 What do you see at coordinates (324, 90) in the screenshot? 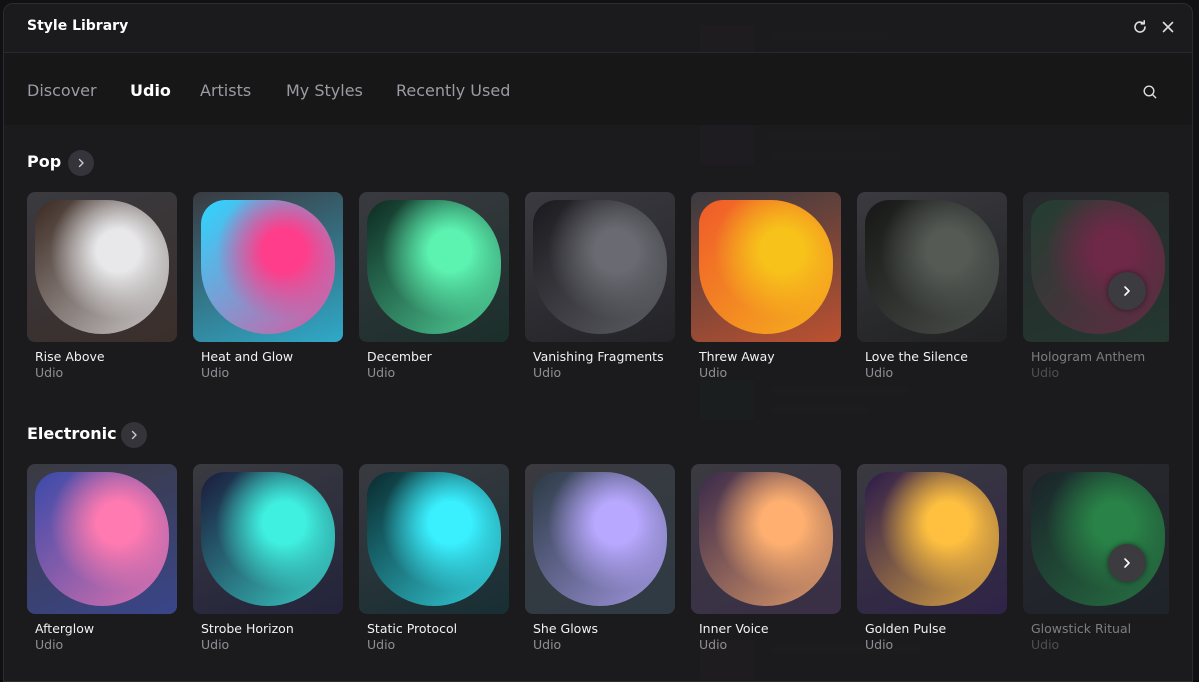
I see `tab-my-styles: My Styles` at bounding box center [324, 90].